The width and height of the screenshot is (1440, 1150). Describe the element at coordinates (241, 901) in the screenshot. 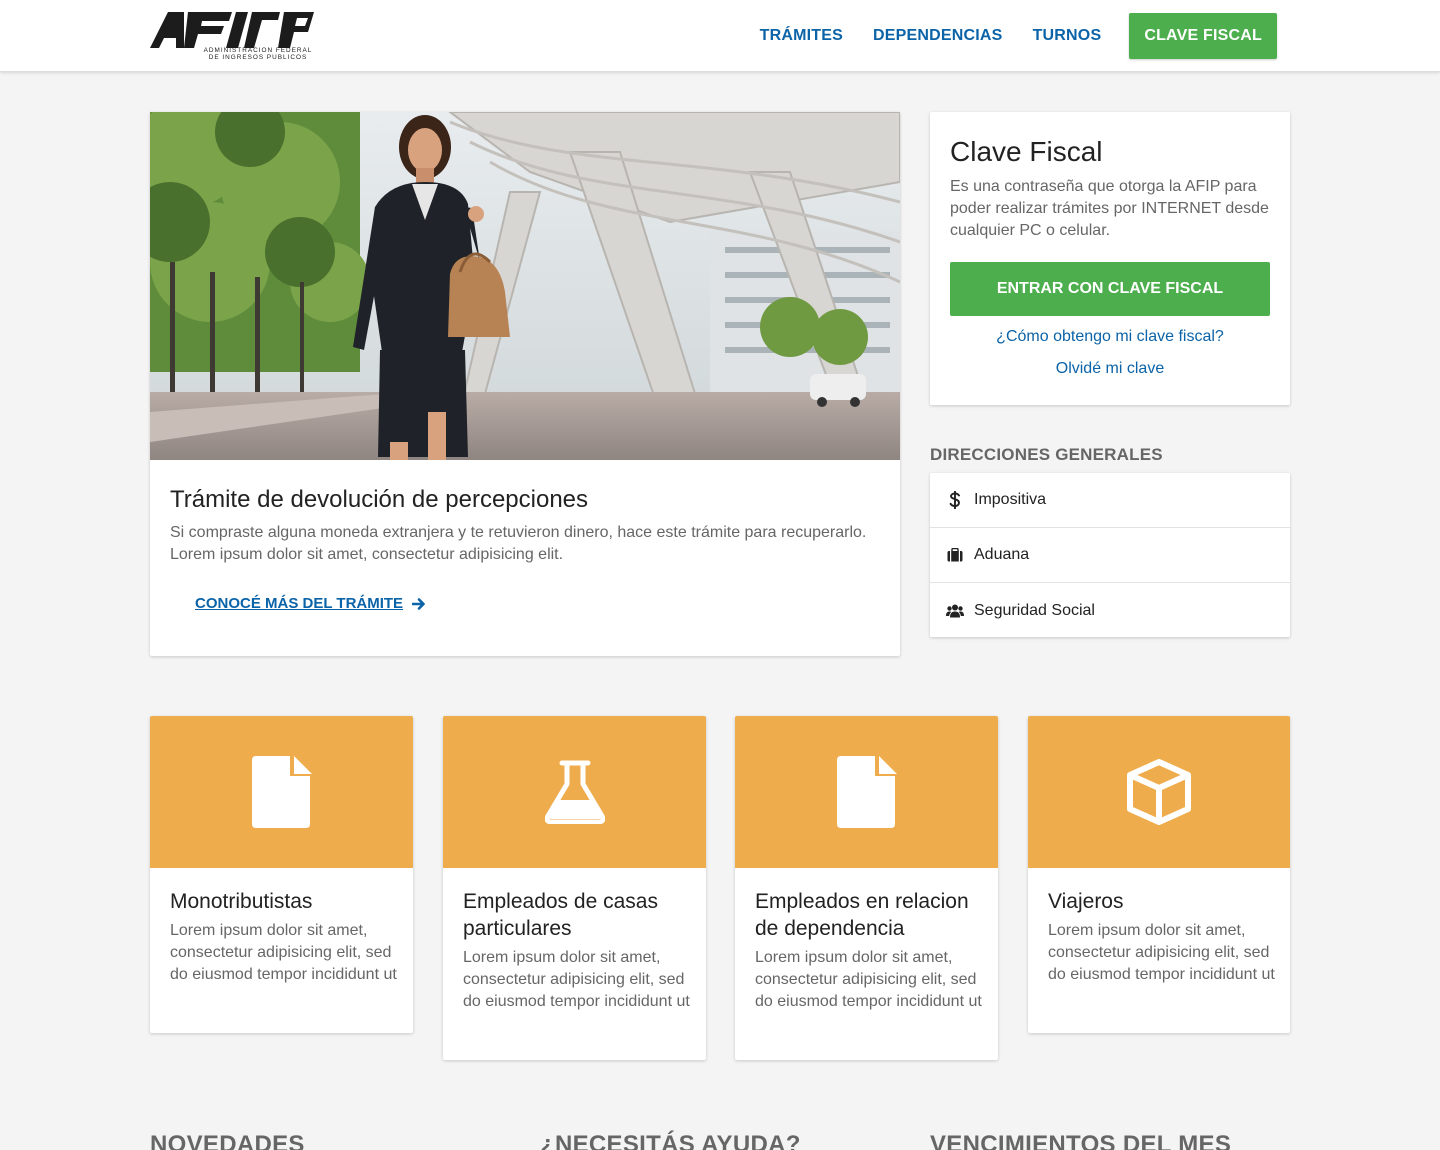

I see `category-title: Monotributistas` at that location.